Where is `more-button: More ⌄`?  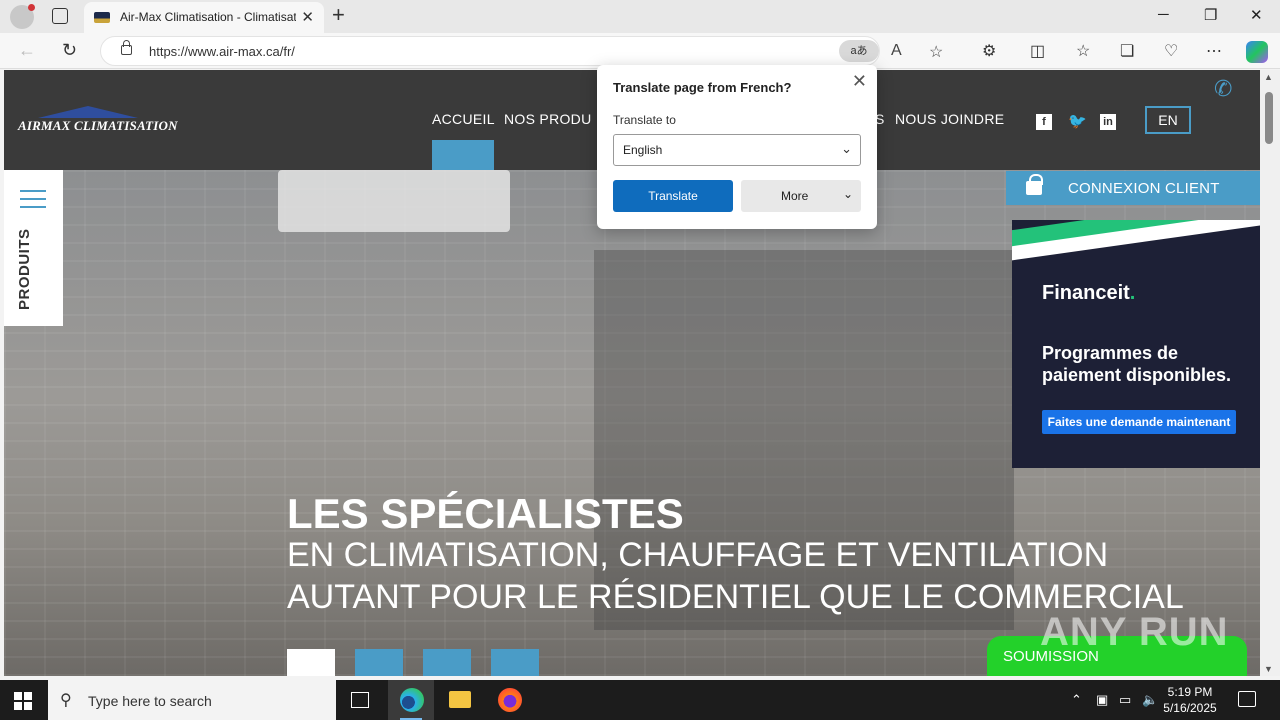 more-button: More ⌄ is located at coordinates (801, 196).